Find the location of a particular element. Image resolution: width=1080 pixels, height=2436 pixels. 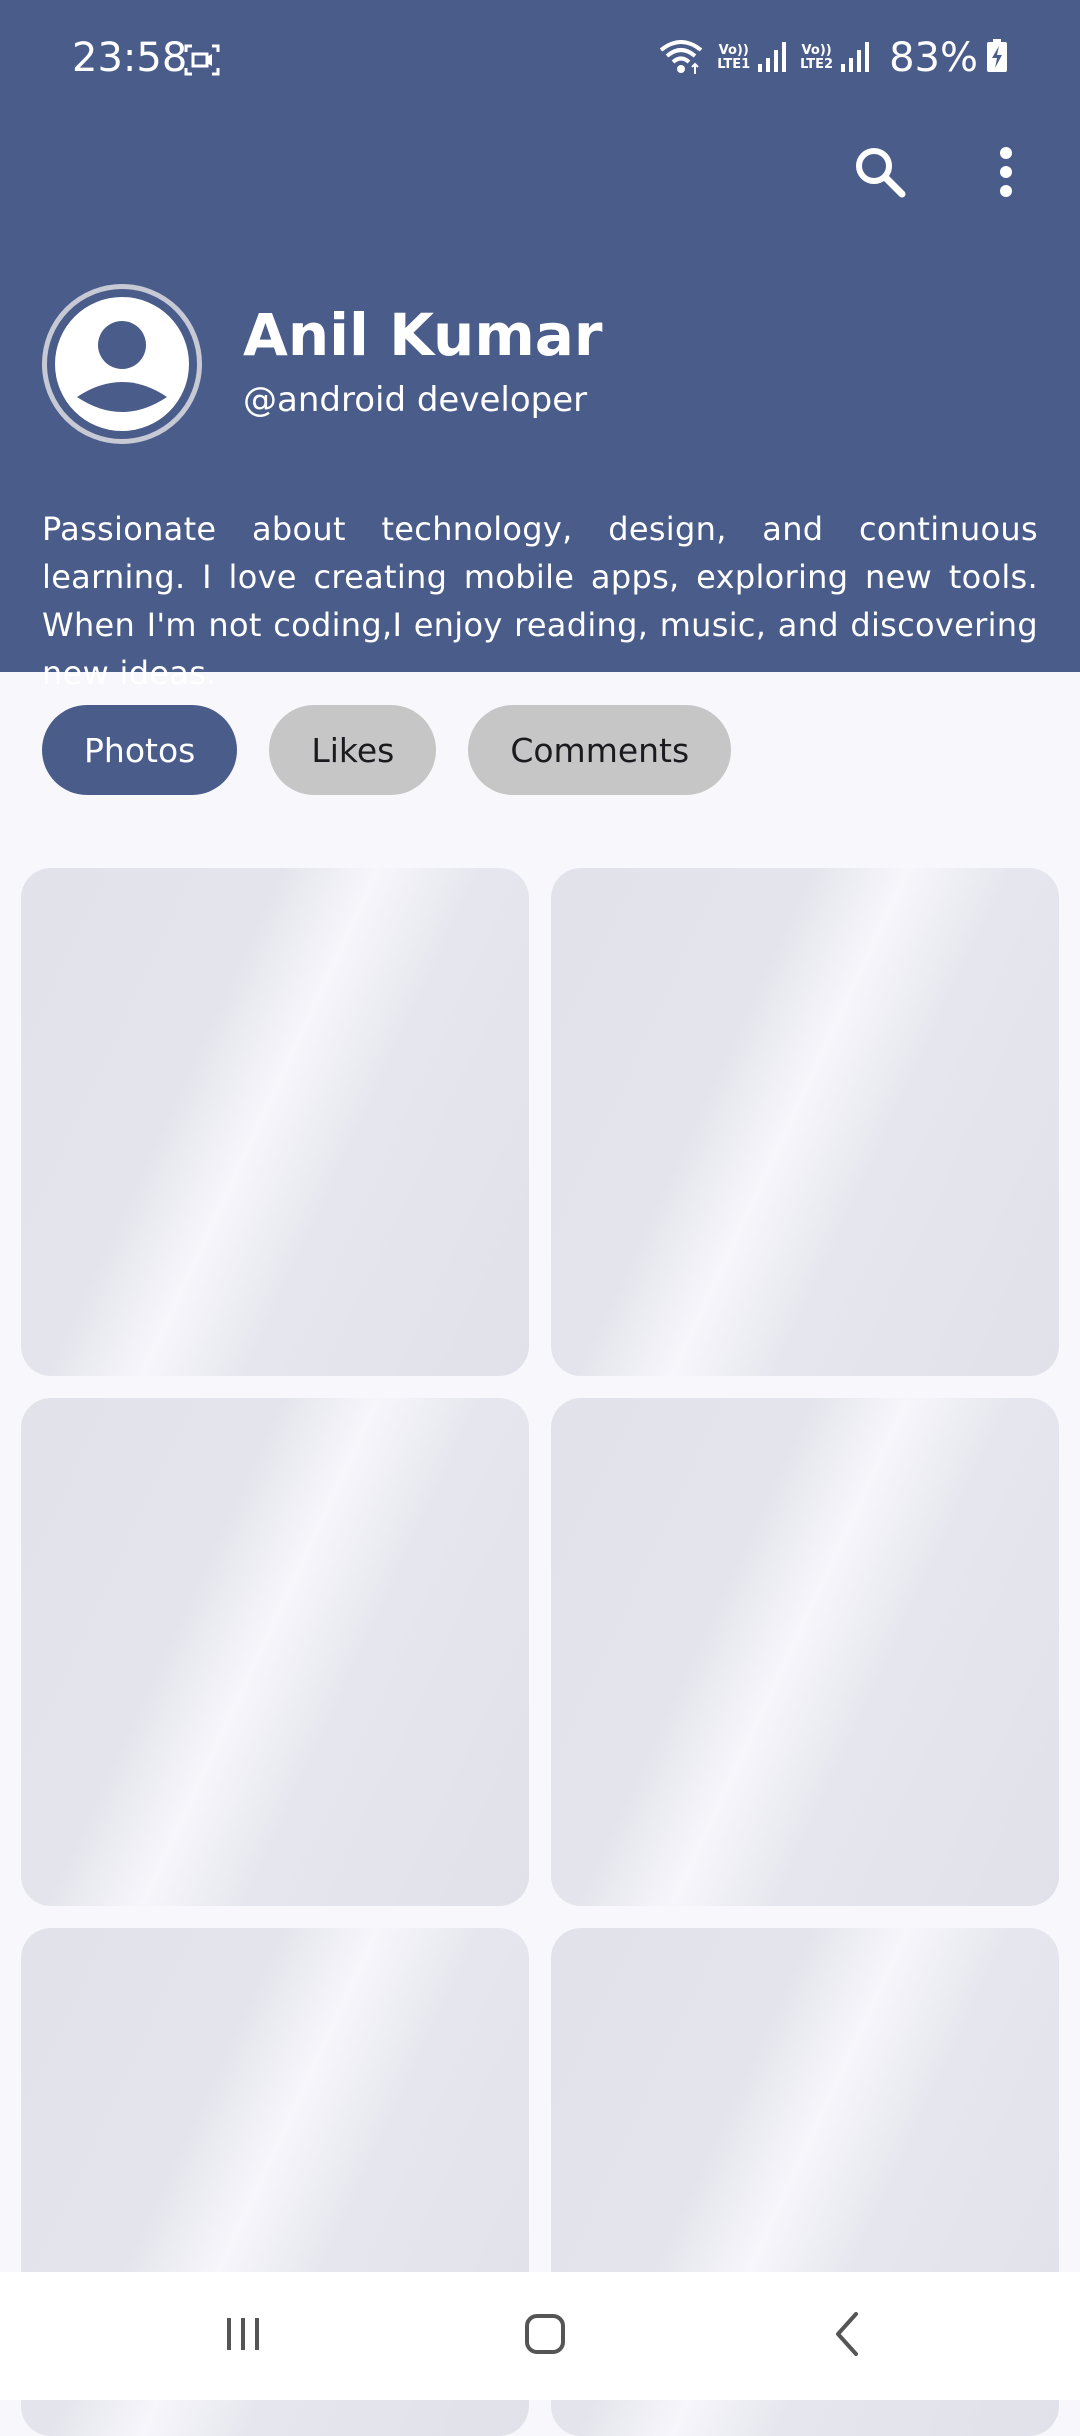

status-indicators: Vo)) LTE1 Vo)) LTE2 83% is located at coordinates (833, 58).